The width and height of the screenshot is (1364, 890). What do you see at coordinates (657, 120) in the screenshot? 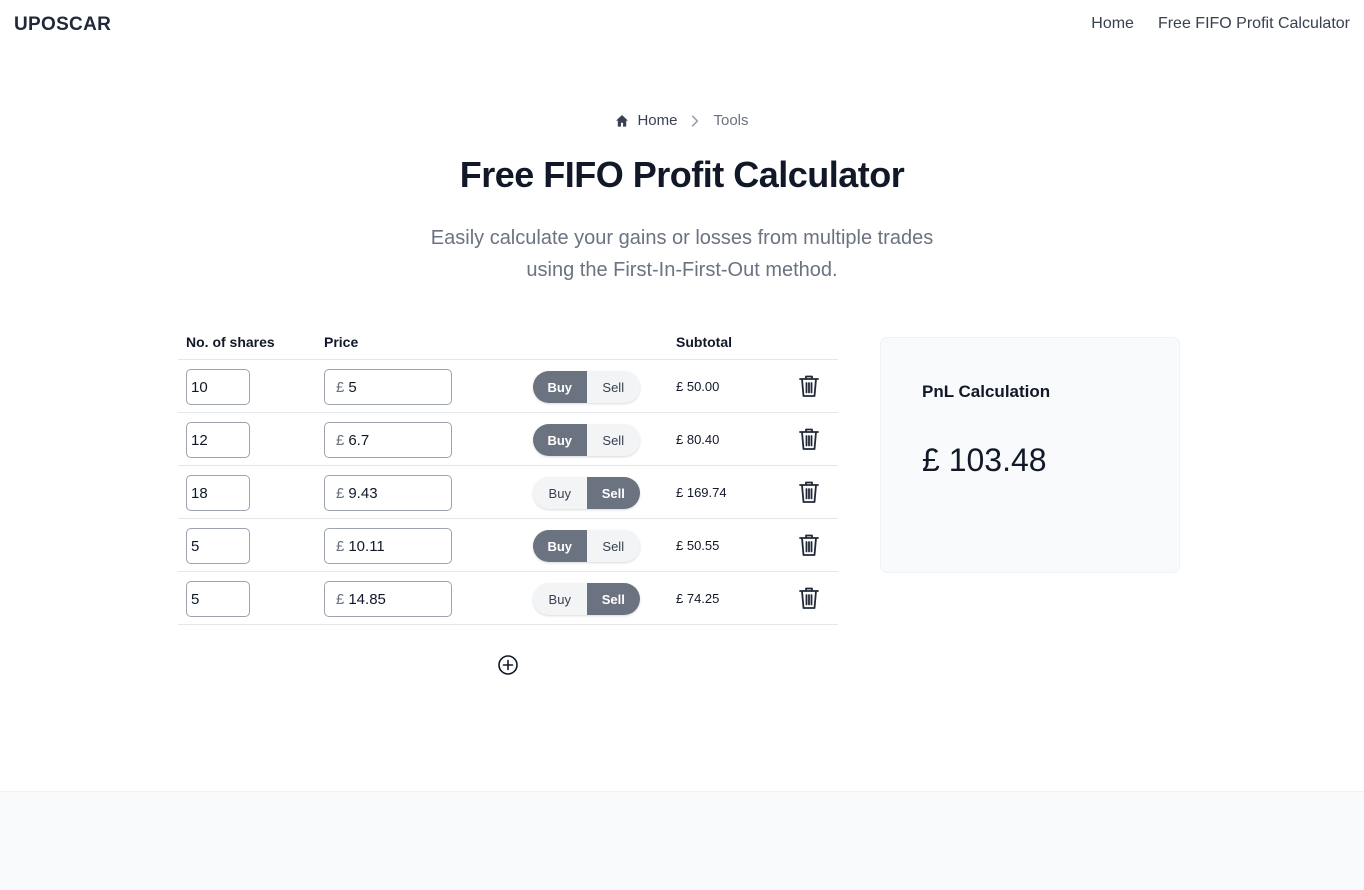
I see `breadcrumb-home-label: Home` at bounding box center [657, 120].